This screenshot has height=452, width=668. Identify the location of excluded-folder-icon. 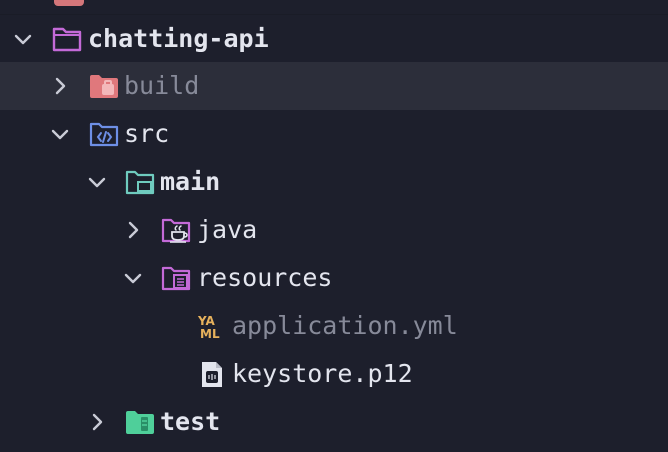
(104, 86).